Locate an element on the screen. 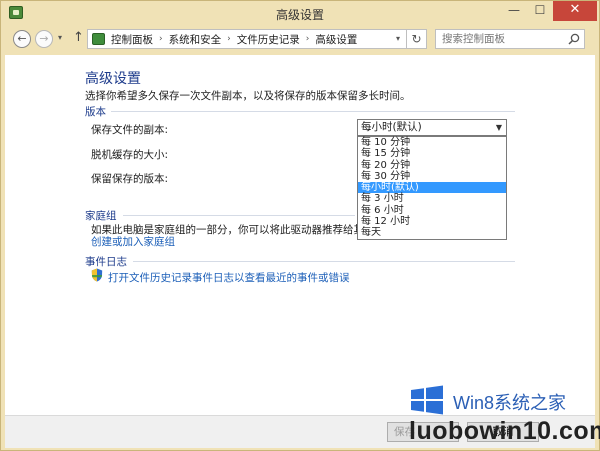 The height and width of the screenshot is (451, 600). control-panel-icon is located at coordinates (98, 39).